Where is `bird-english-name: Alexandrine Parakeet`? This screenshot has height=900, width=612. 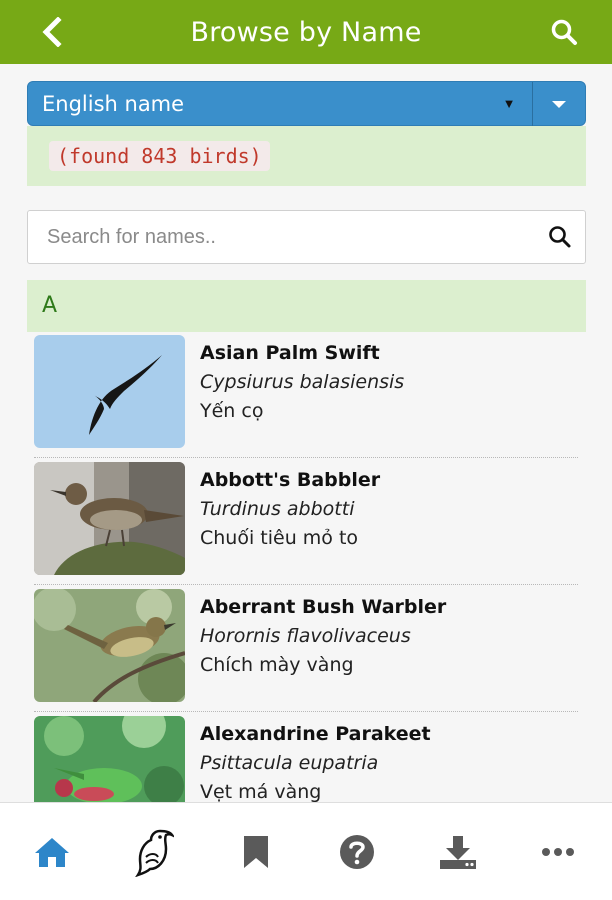 bird-english-name: Alexandrine Parakeet is located at coordinates (315, 734).